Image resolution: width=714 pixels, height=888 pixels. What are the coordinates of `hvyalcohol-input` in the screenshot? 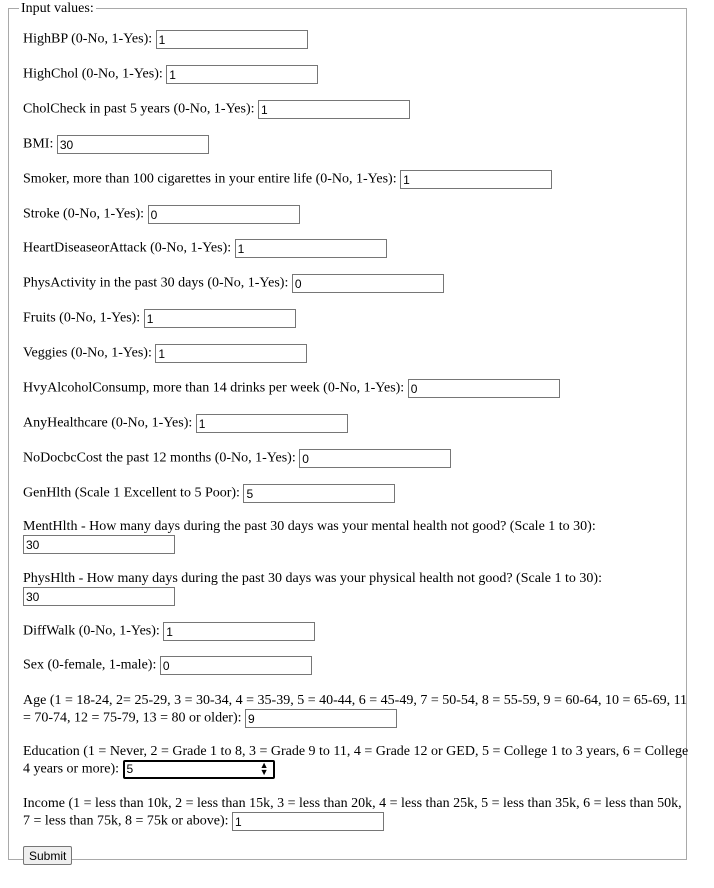 It's located at (483, 388).